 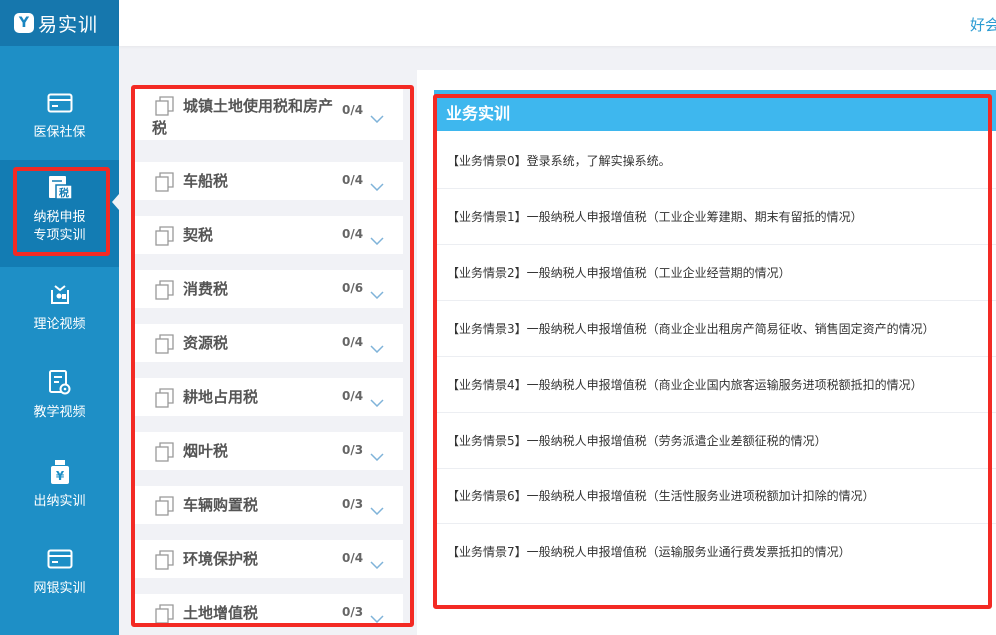 I want to click on app-logo: Y 易实训, so click(x=59, y=23).